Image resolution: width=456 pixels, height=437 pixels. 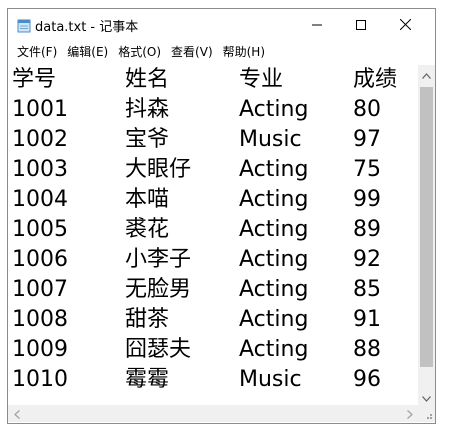 I want to click on text-line-header: 学号 姓名 专业 成绩, so click(x=213, y=80).